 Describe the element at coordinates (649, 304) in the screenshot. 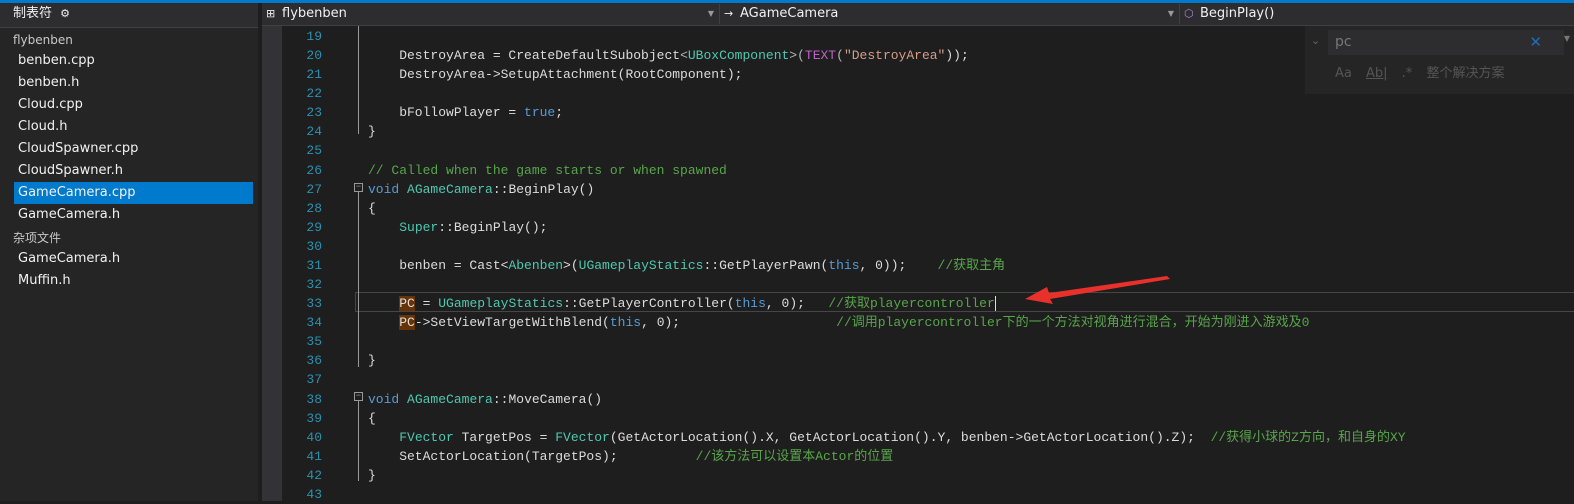

I see `code-token: ::GetPlayerController(` at that location.